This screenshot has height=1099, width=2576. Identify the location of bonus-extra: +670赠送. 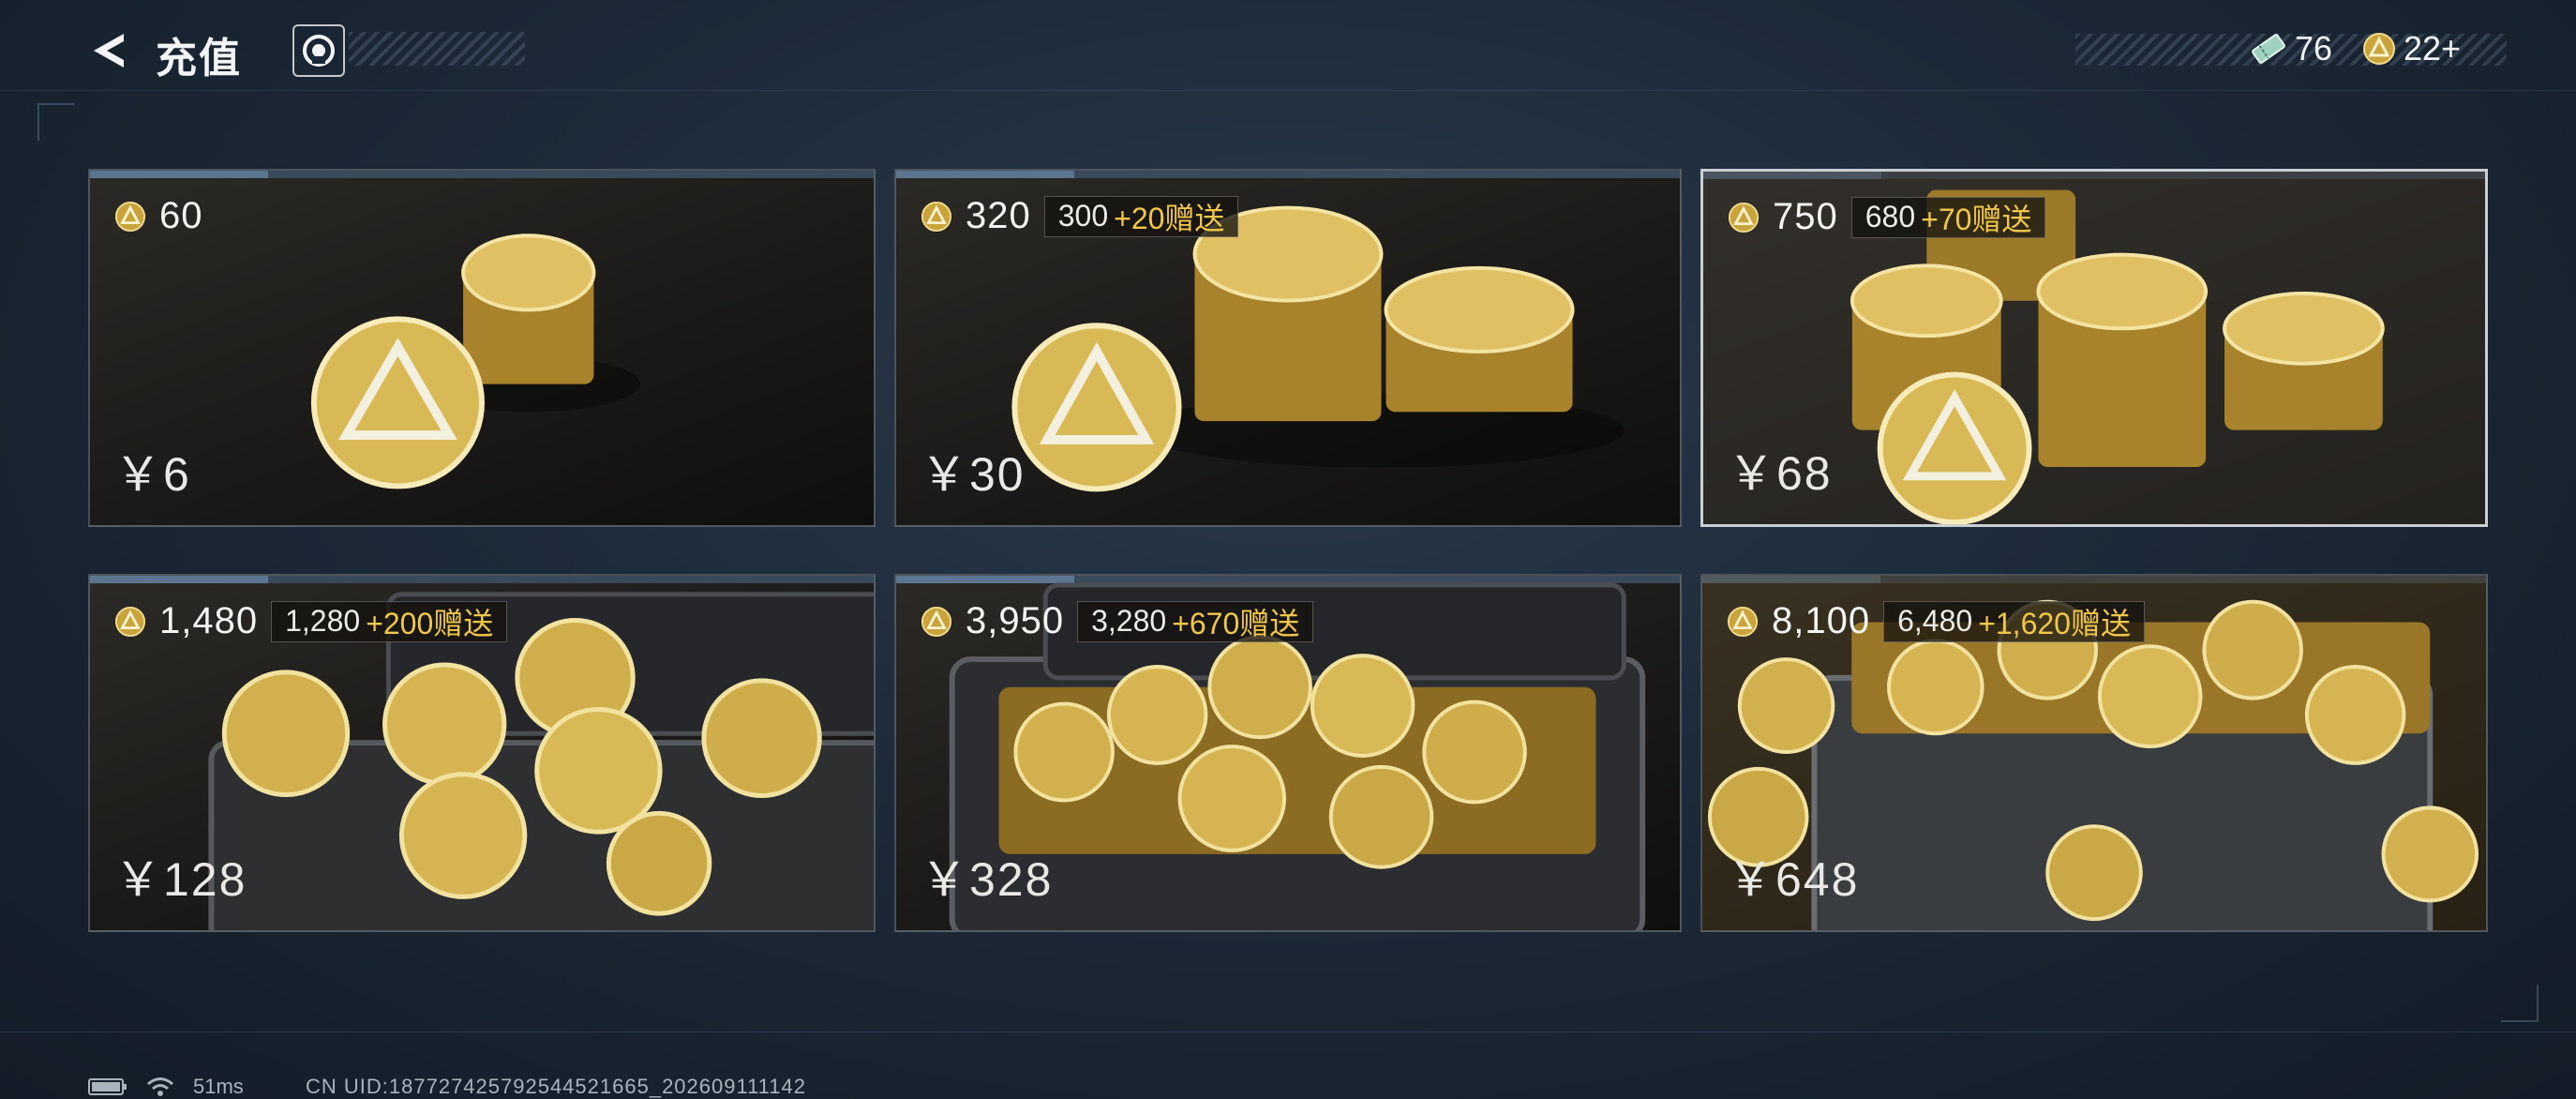
(1236, 623).